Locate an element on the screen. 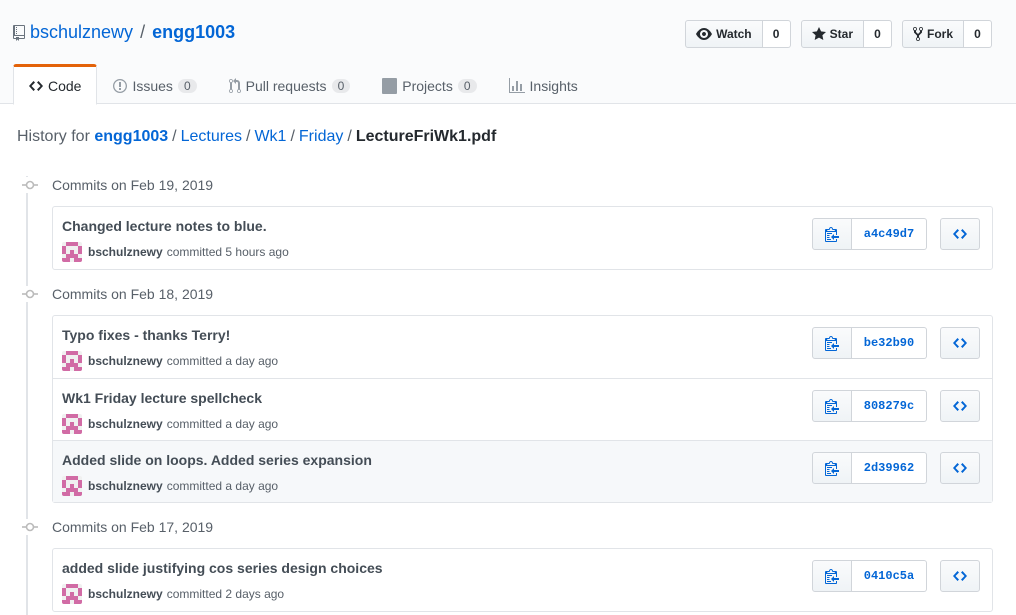 Image resolution: width=1016 pixels, height=615 pixels. tab-code-label: Code is located at coordinates (65, 85).